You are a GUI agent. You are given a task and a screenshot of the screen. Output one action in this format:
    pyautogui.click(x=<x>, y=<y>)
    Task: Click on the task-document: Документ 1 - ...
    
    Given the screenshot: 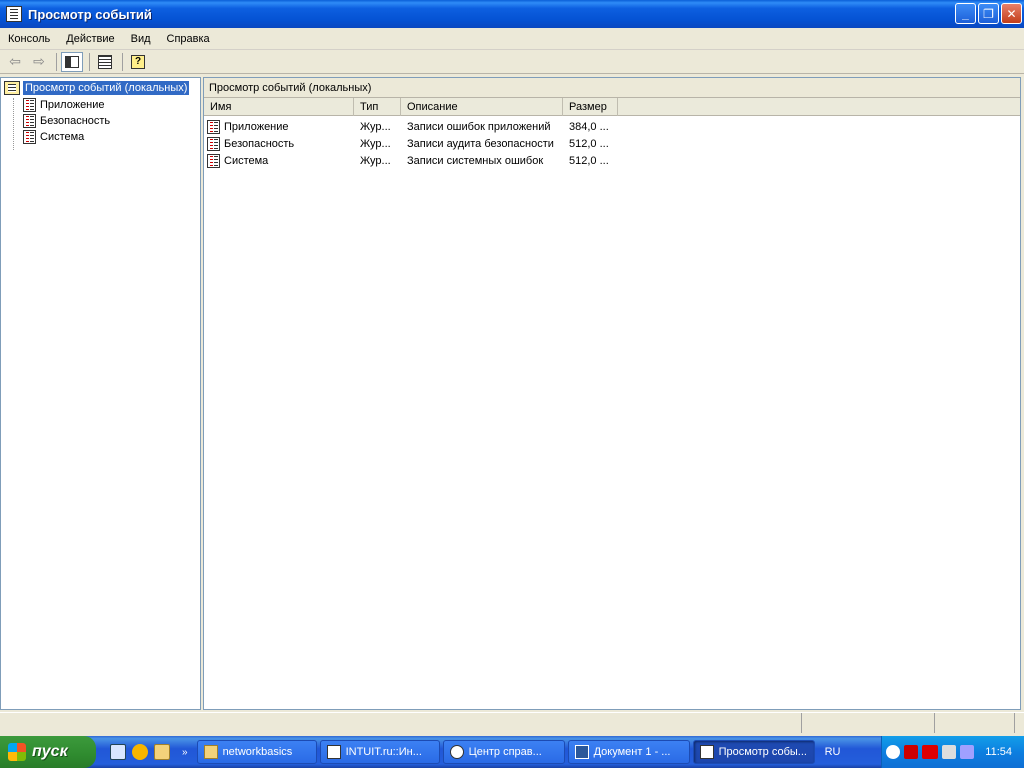 What is the action you would take?
    pyautogui.click(x=628, y=752)
    